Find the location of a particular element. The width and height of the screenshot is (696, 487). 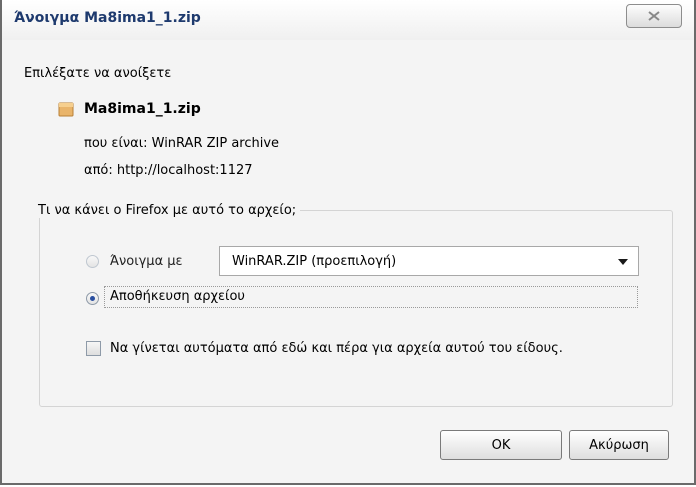

file-source-row: από: http://localhost:1127 is located at coordinates (168, 170).